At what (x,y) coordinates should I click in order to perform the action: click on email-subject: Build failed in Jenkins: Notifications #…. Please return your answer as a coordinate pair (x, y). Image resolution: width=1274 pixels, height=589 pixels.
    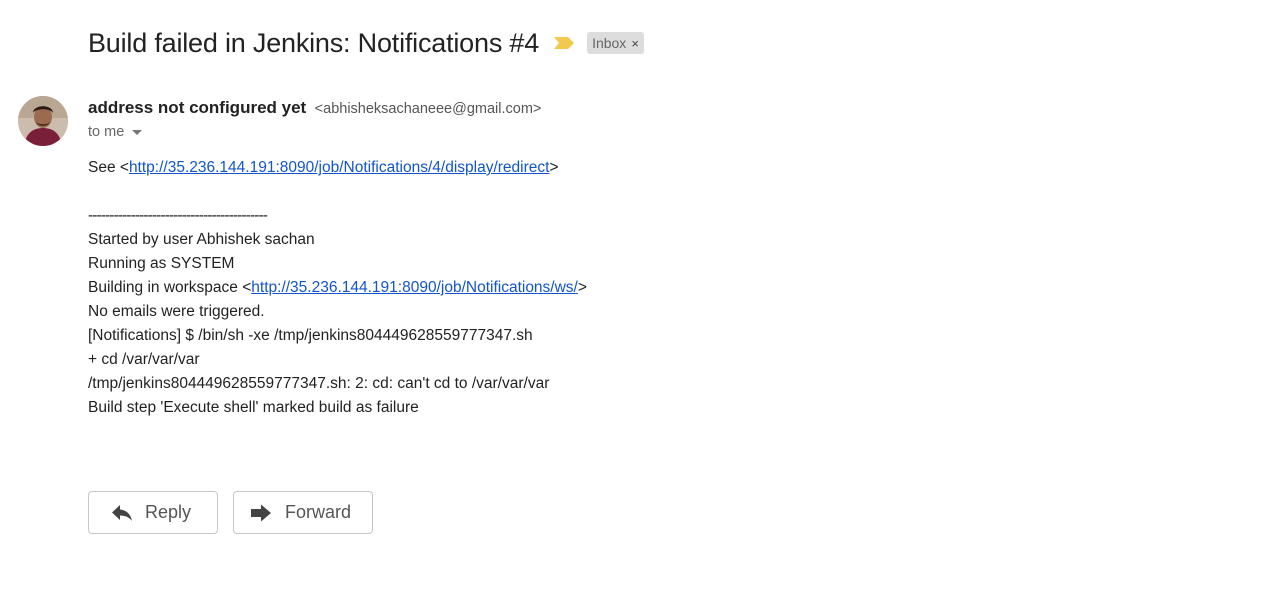
    Looking at the image, I should click on (314, 42).